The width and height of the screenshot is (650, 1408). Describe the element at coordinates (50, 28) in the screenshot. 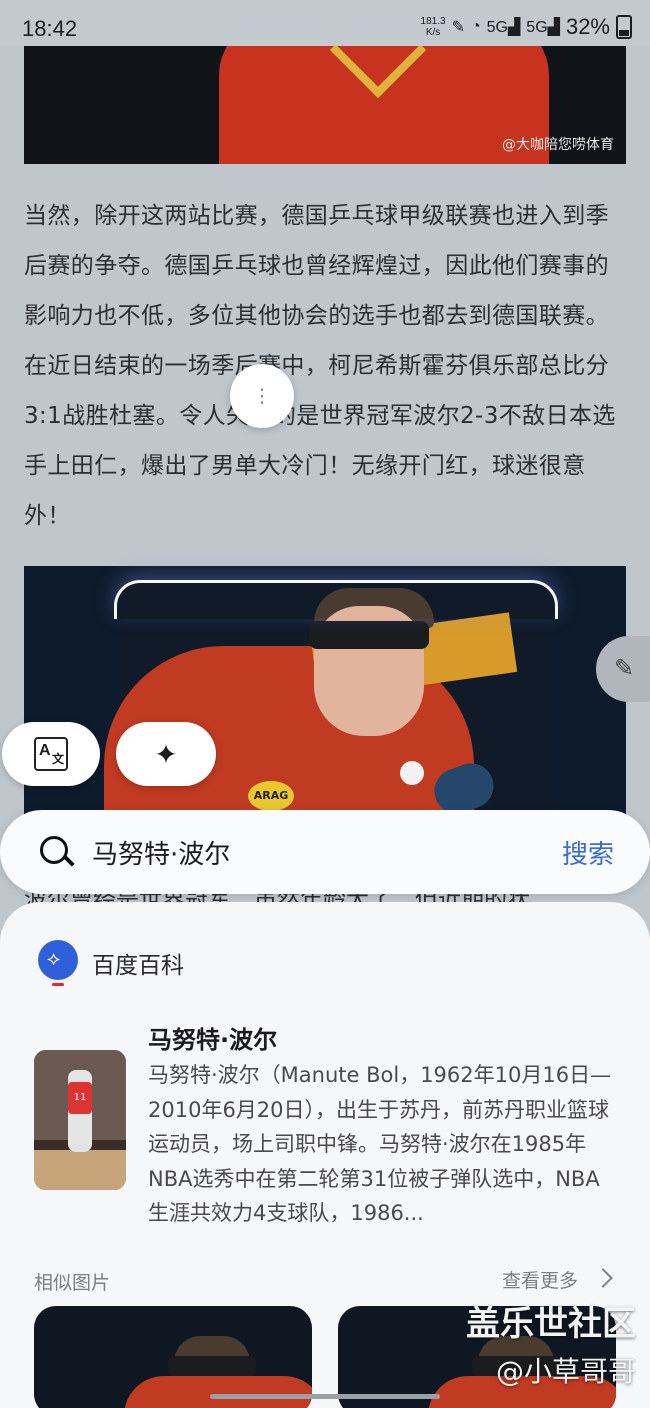

I see `clock: 18:42` at that location.